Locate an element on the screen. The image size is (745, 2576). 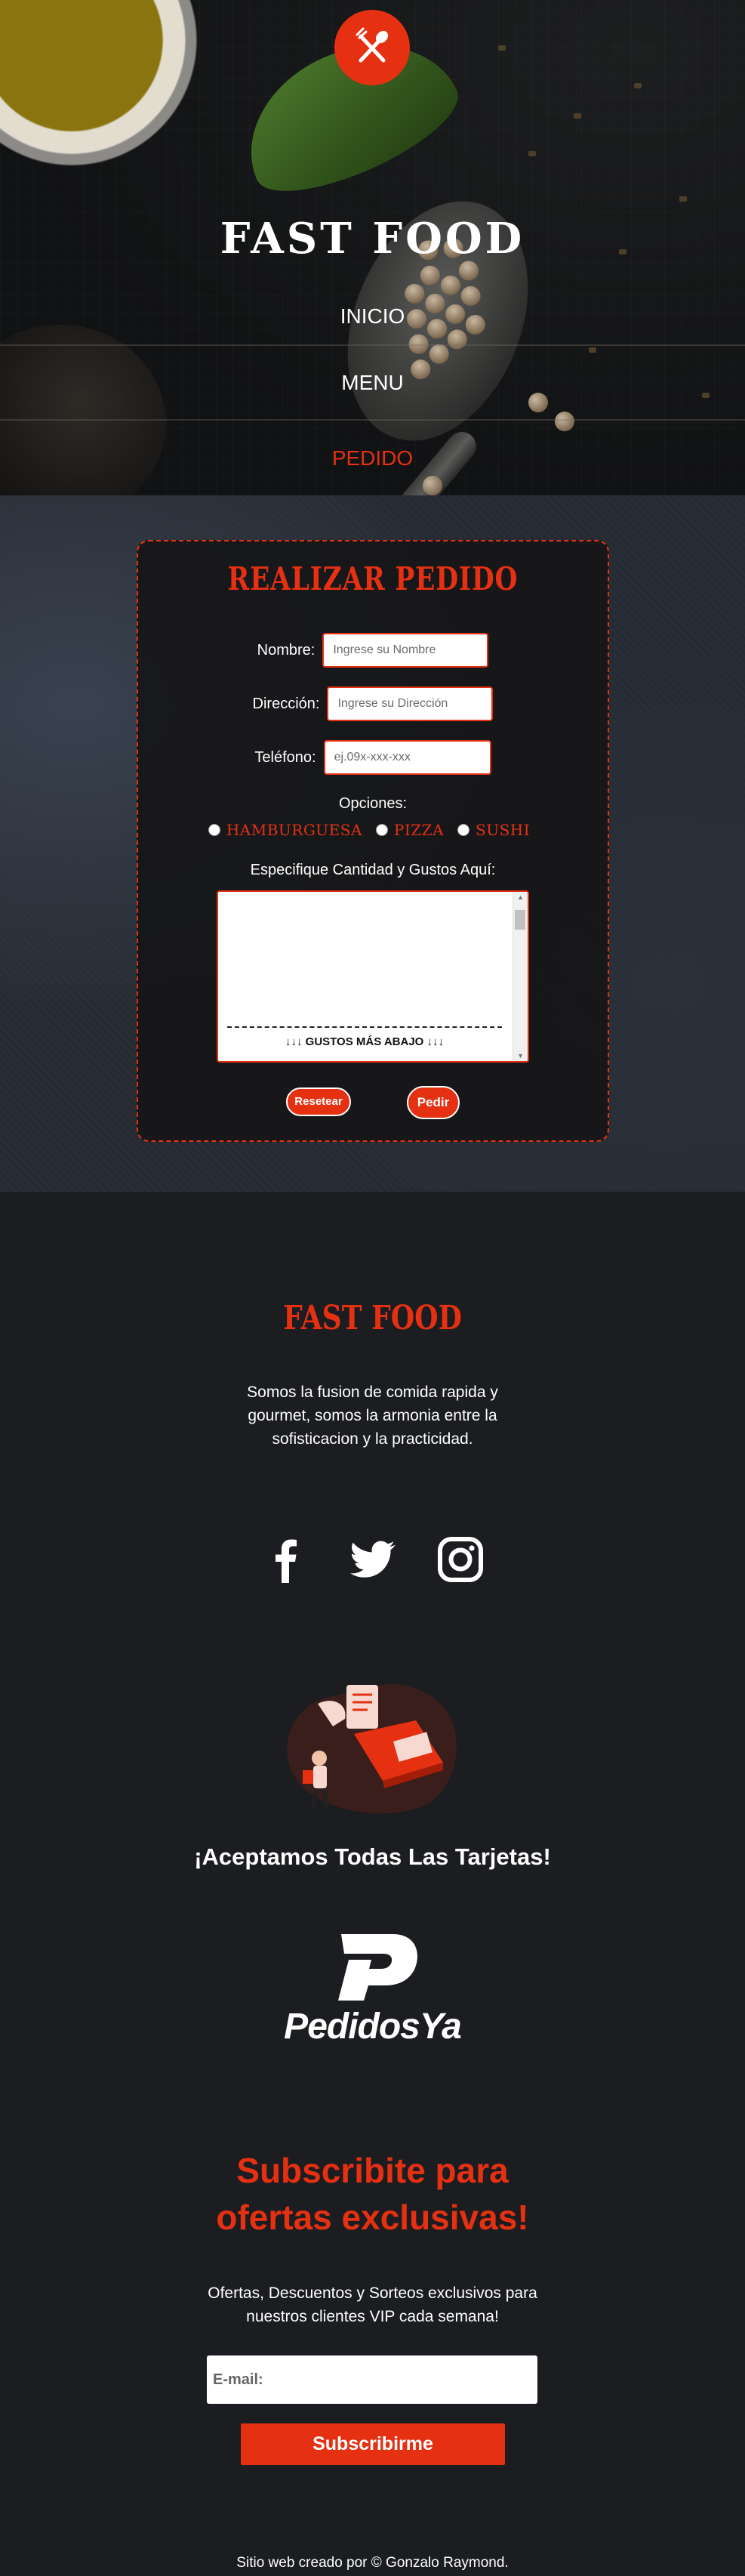
reset-button: Resetear is located at coordinates (318, 1101).